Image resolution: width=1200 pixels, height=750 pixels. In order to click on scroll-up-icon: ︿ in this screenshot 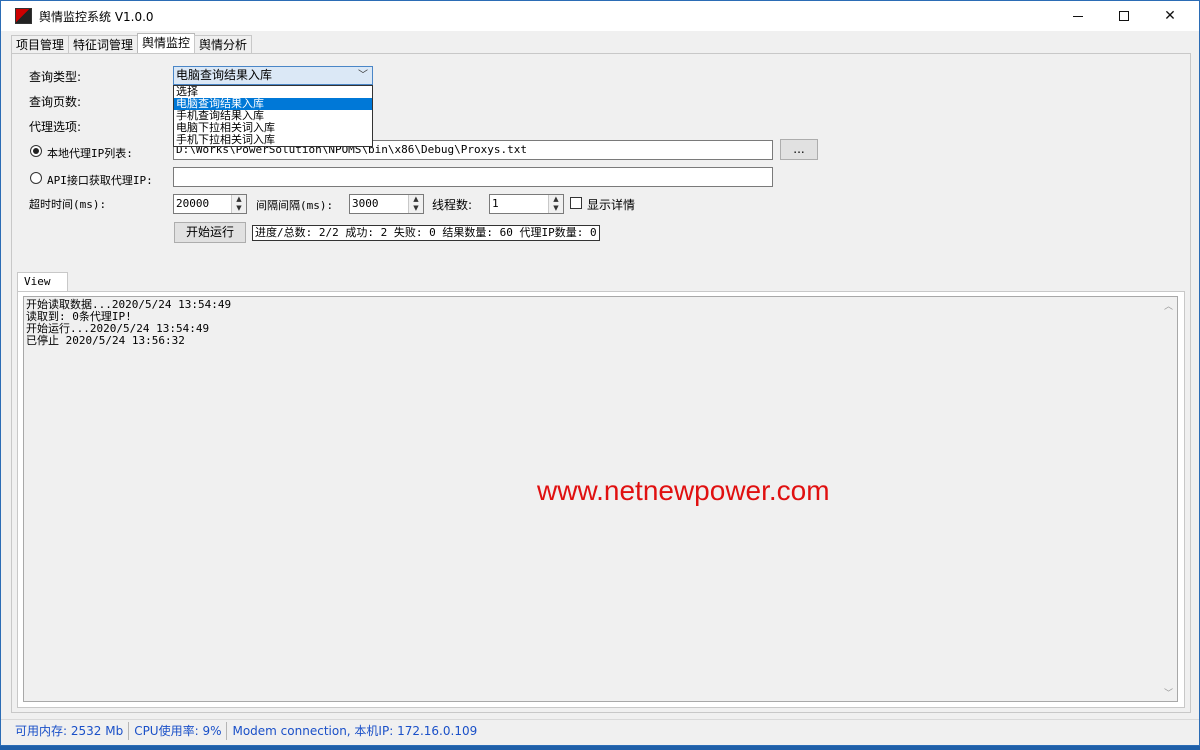, I will do `click(1168, 305)`.